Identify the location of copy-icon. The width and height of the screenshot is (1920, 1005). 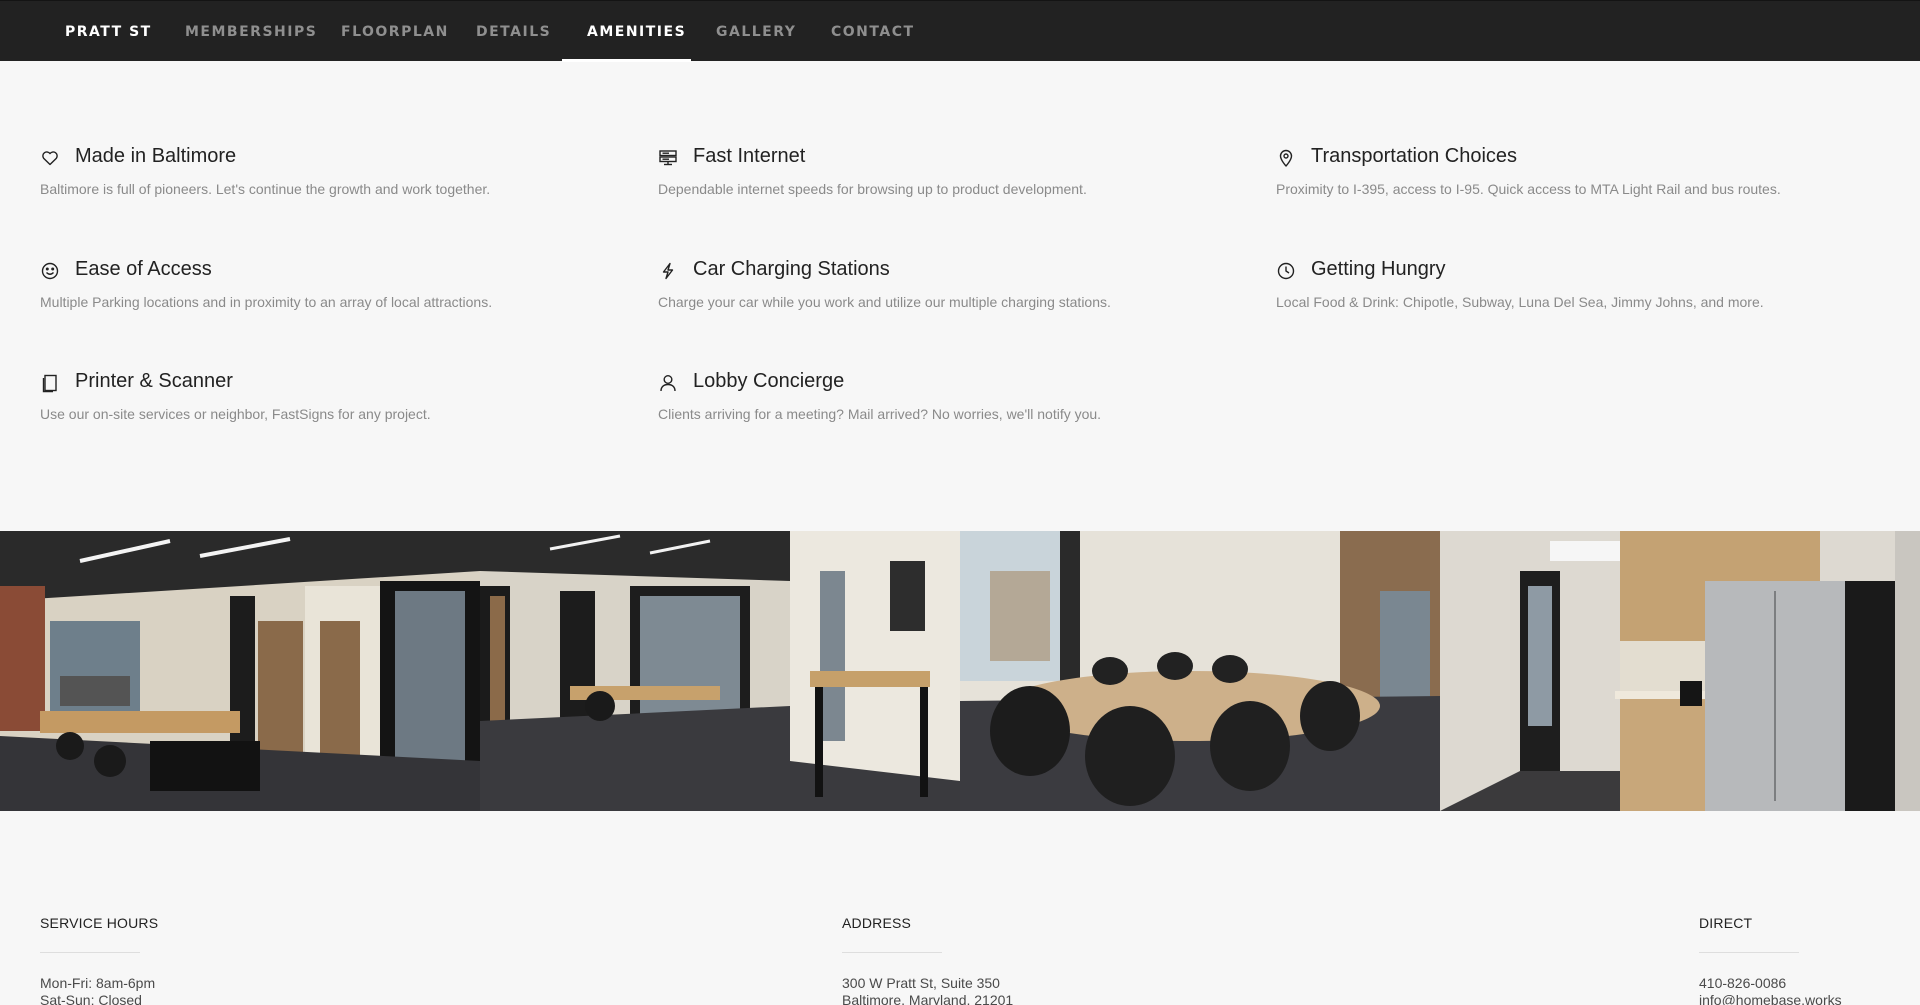
(50, 383).